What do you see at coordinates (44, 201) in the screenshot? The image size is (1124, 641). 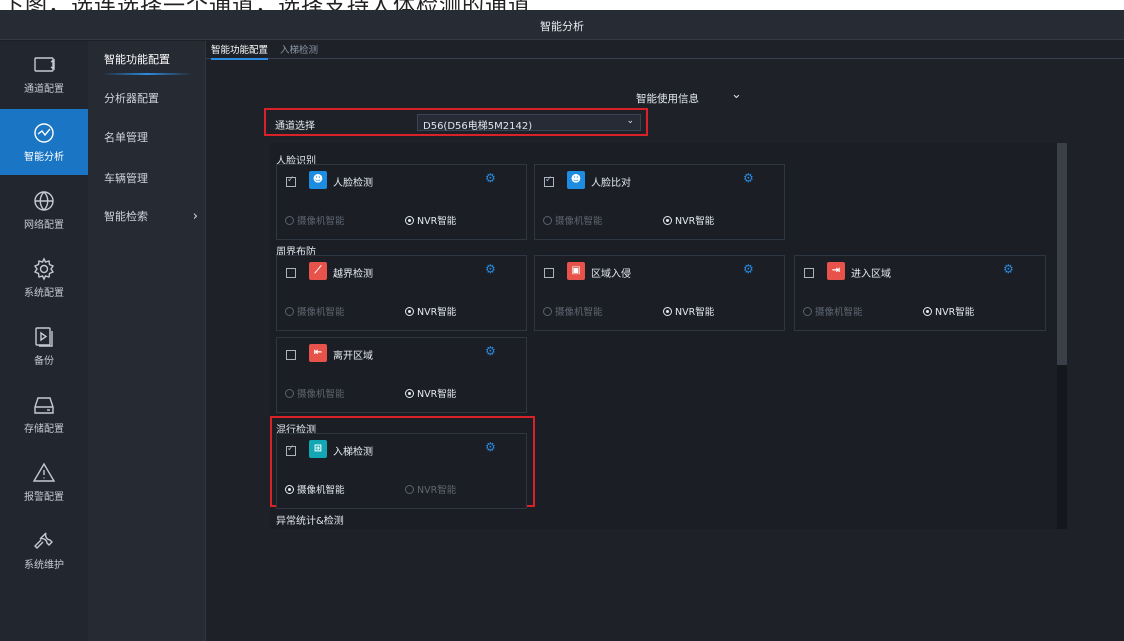 I see `globe-icon` at bounding box center [44, 201].